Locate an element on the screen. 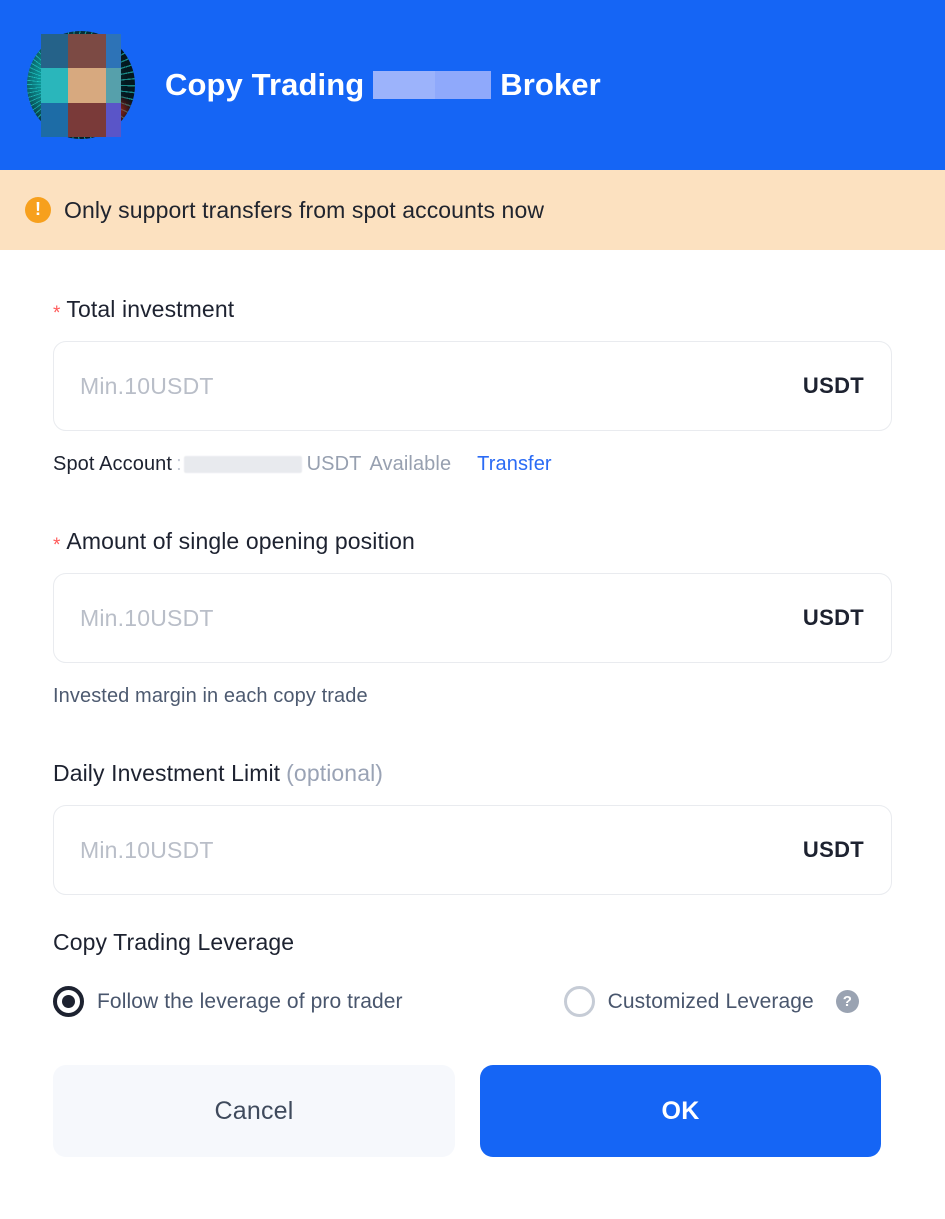 The height and width of the screenshot is (1219, 945). help-question-icon: ? is located at coordinates (847, 1001).